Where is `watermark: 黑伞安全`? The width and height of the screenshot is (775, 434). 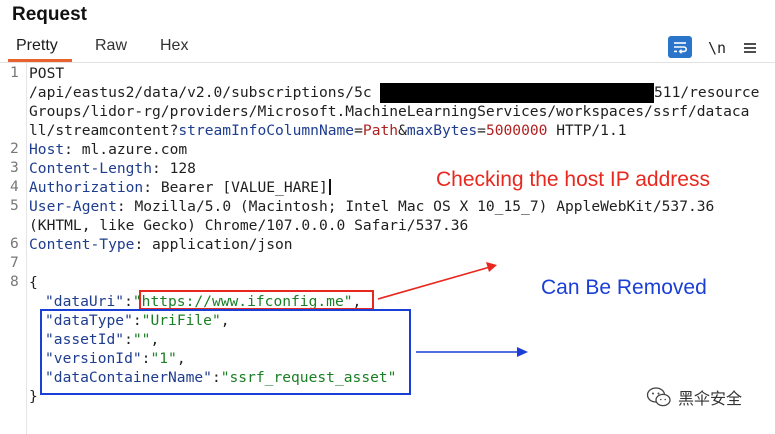 watermark: 黑伞安全 is located at coordinates (694, 397).